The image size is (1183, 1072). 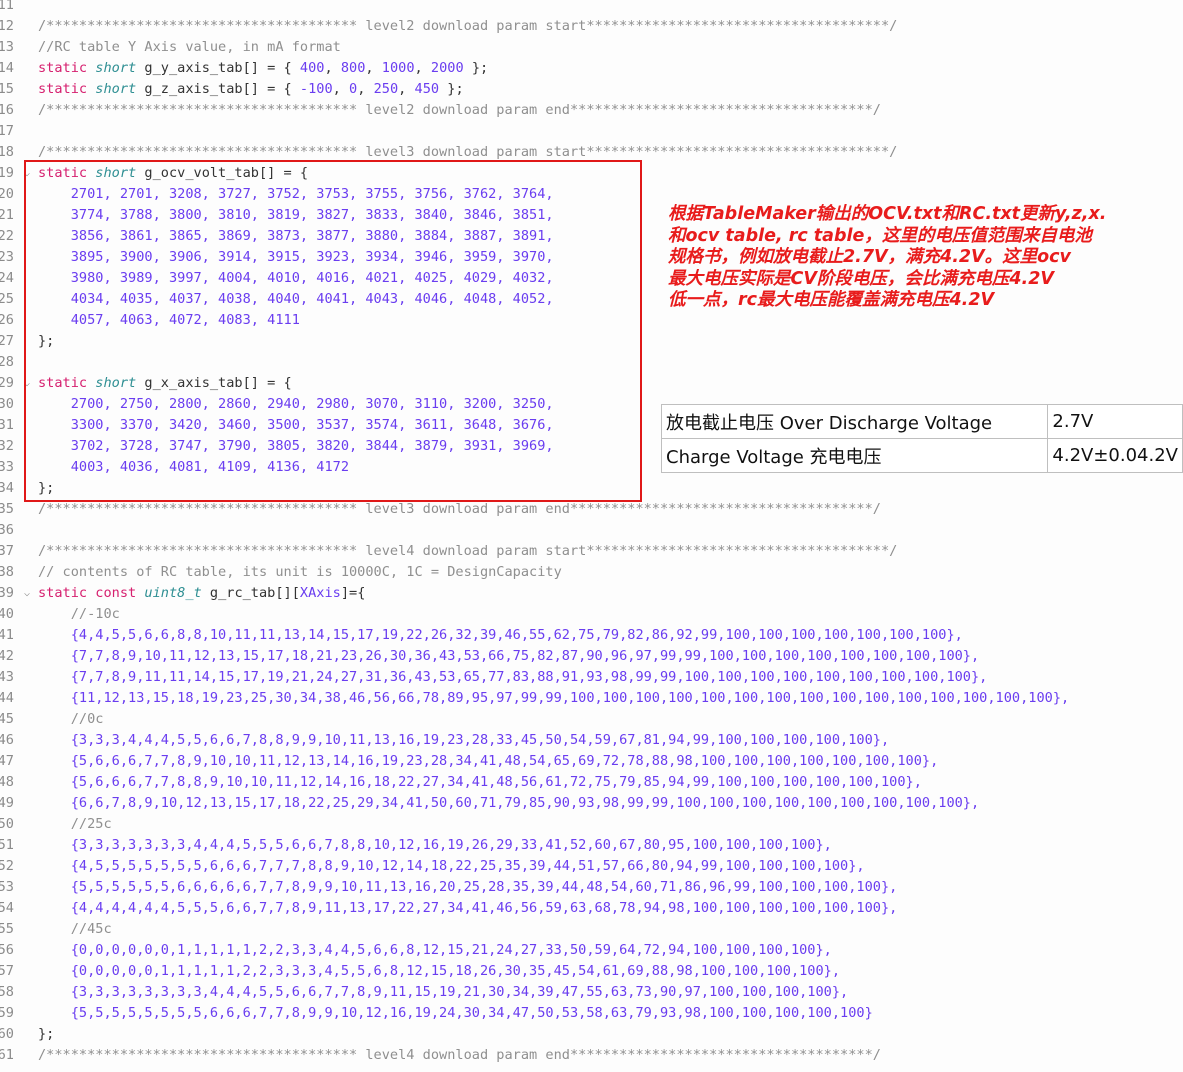 I want to click on annotation-line: 最大电压实际是CV阶段电压，会比满充电压4.2V, so click(x=861, y=278).